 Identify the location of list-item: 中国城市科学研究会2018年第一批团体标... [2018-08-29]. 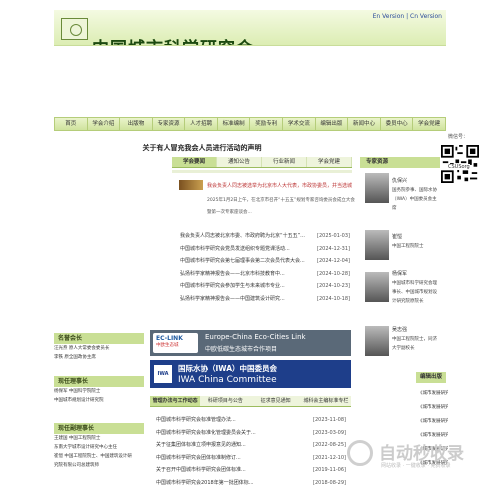
(251, 483).